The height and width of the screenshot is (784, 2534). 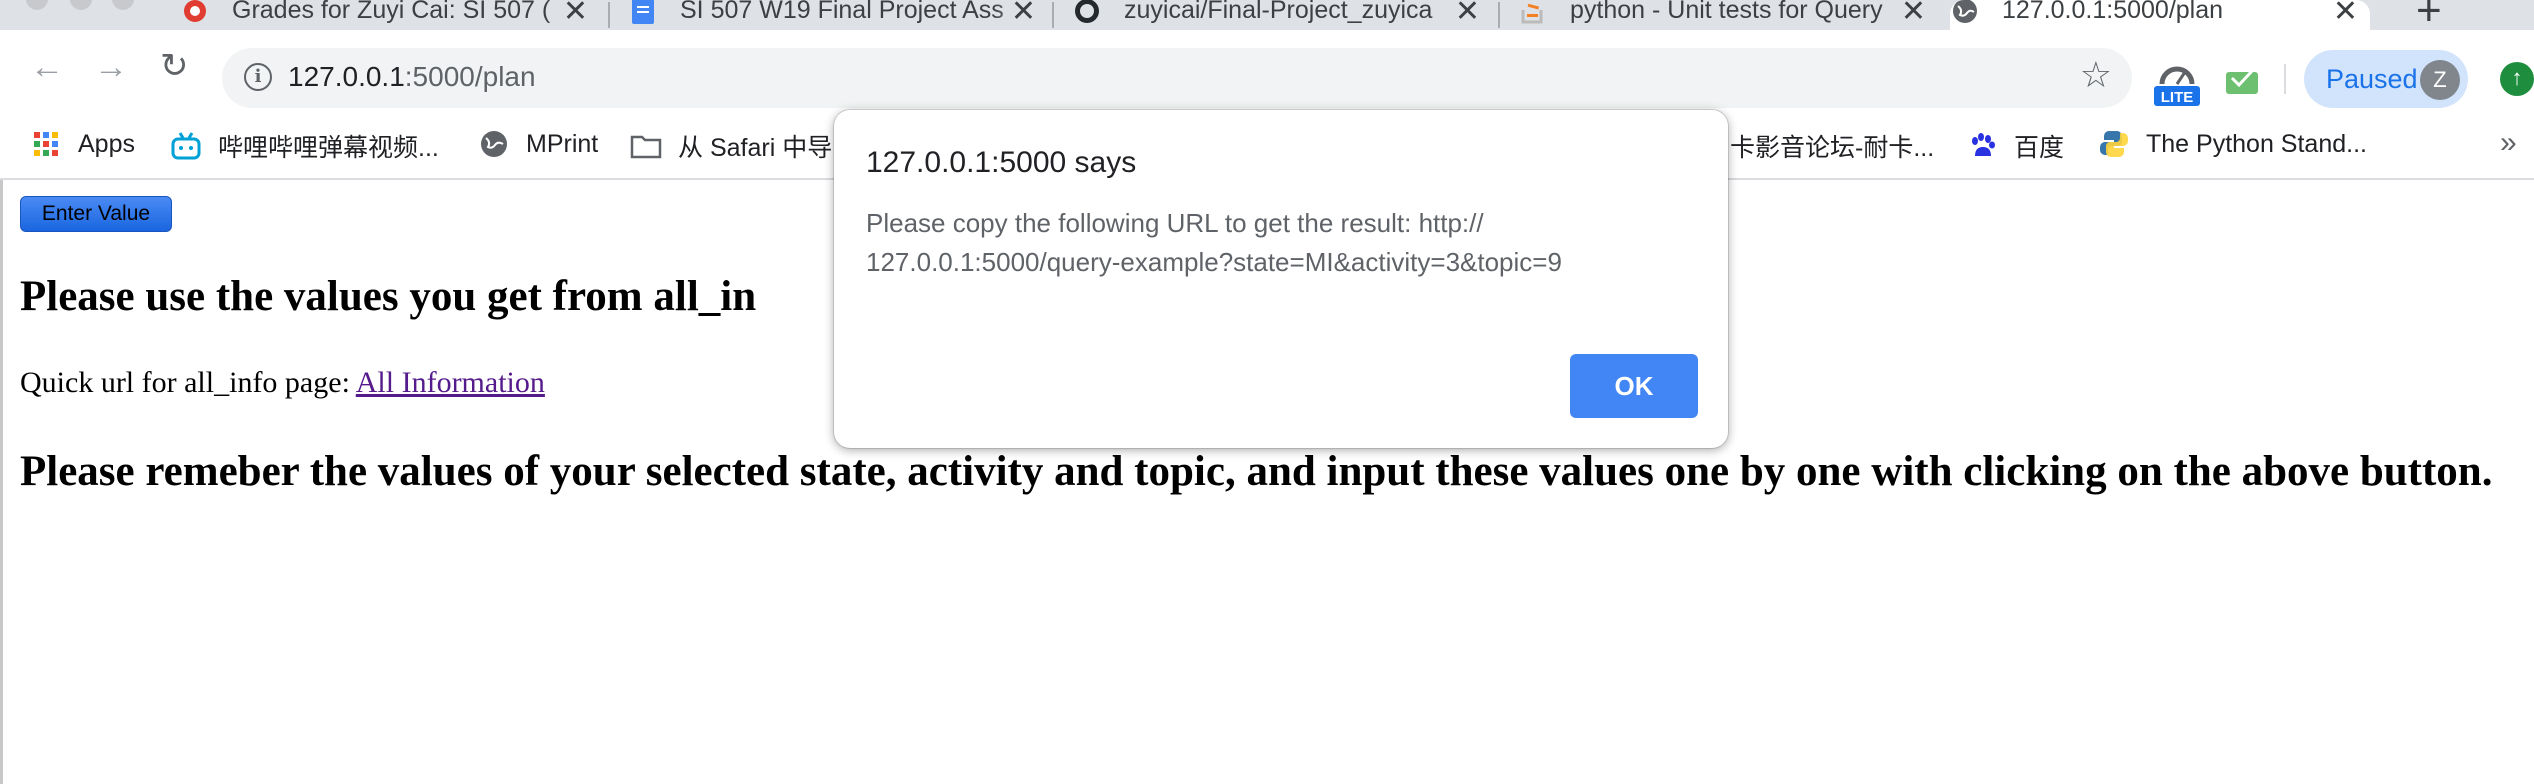 What do you see at coordinates (106, 143) in the screenshot?
I see `bookmark-label: Apps` at bounding box center [106, 143].